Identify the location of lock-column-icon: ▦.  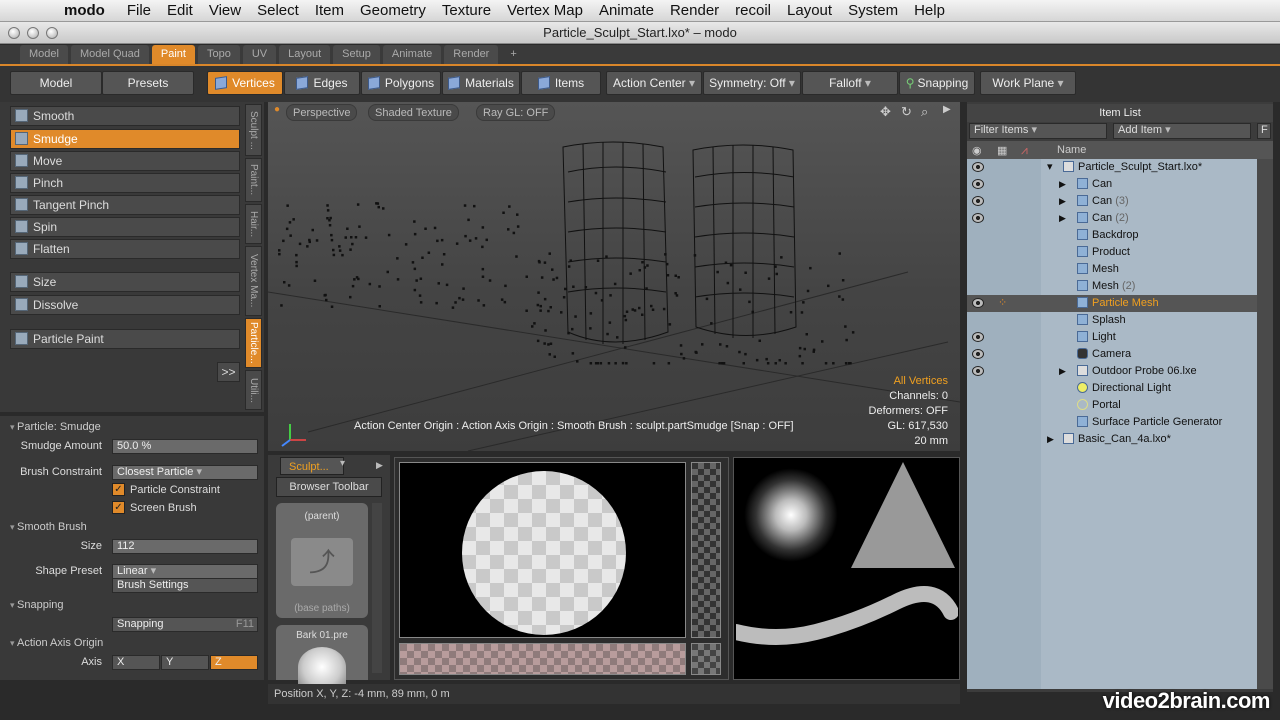
(1002, 150).